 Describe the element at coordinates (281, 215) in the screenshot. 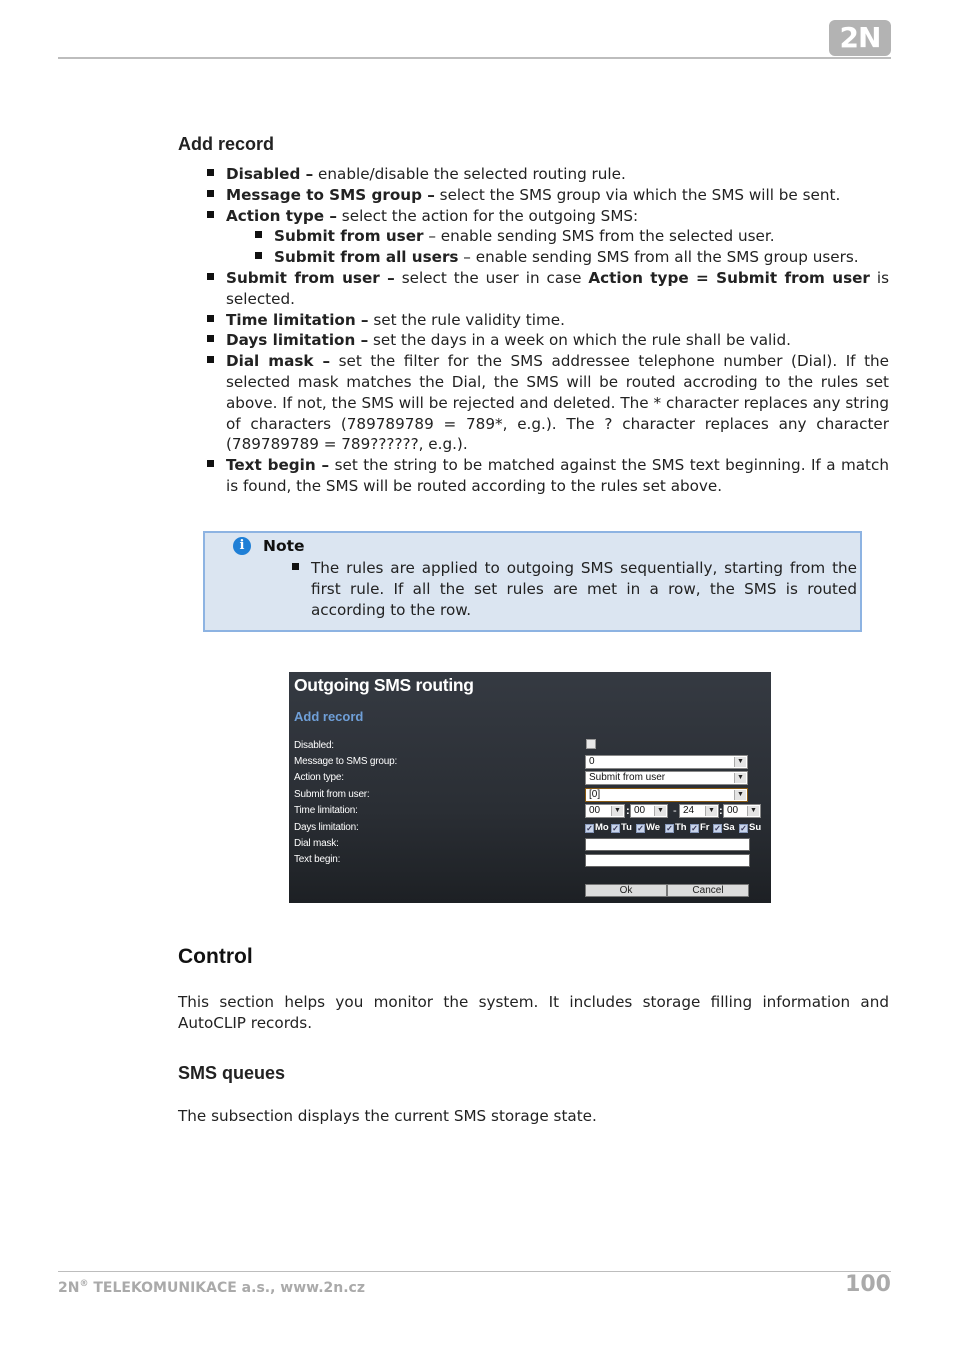

I see `list-term: Action type –` at that location.